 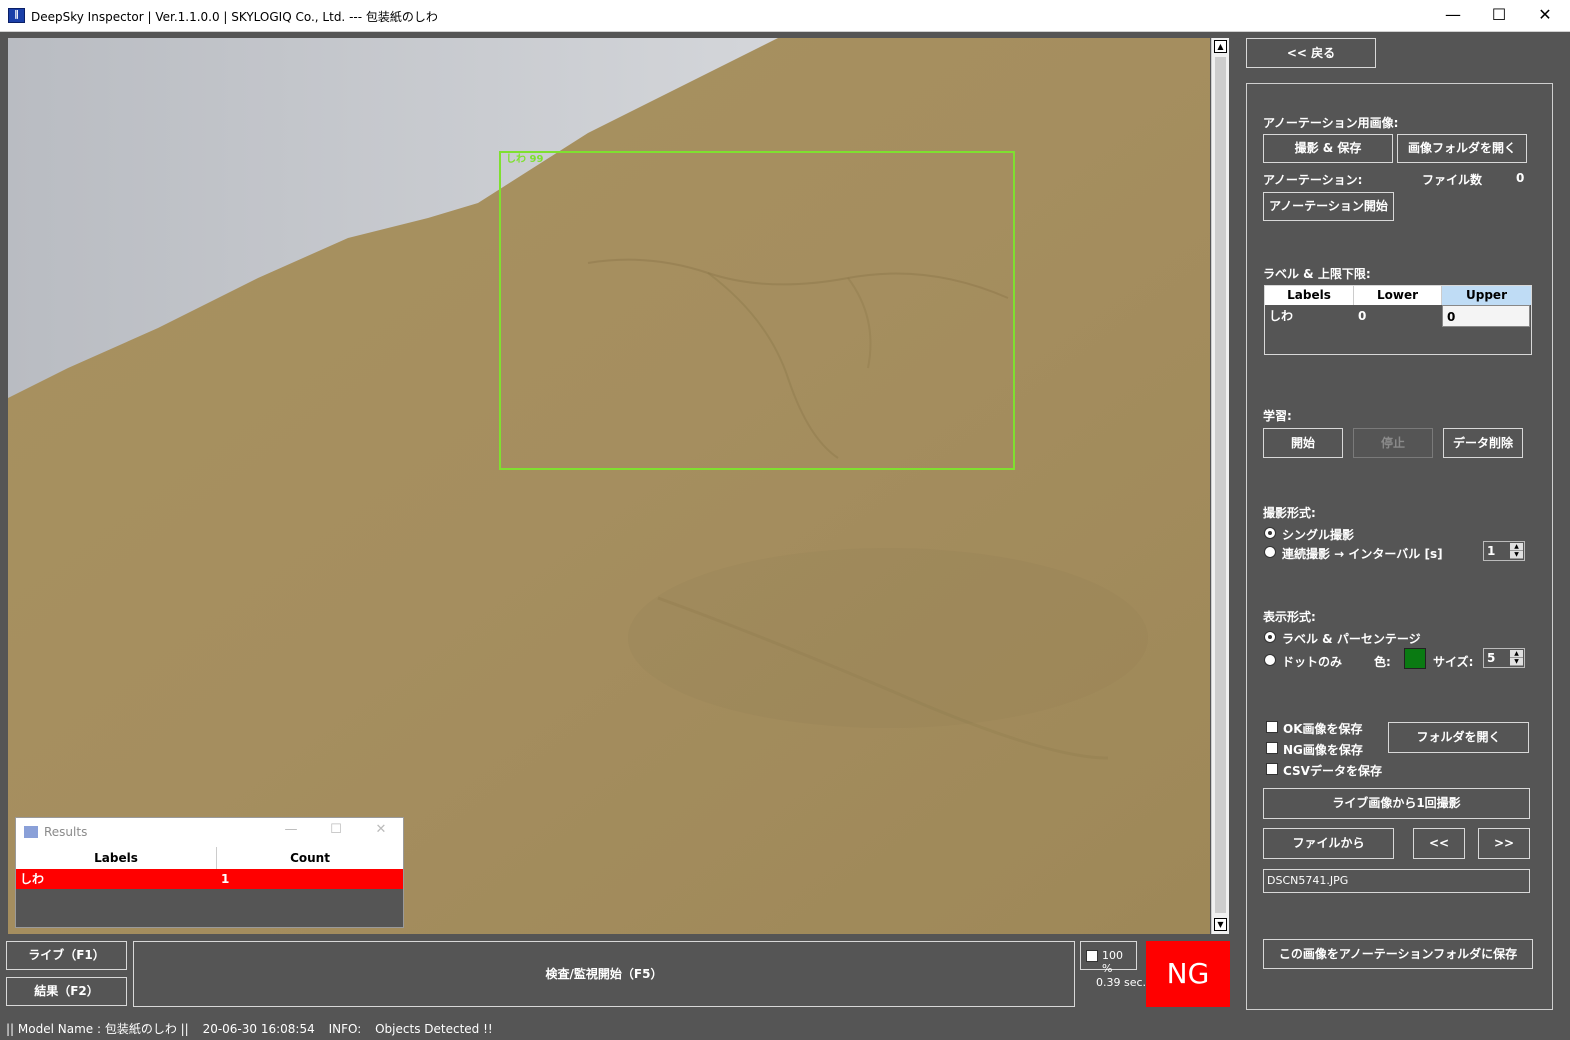 I want to click on size-value: 5, so click(x=1491, y=658).